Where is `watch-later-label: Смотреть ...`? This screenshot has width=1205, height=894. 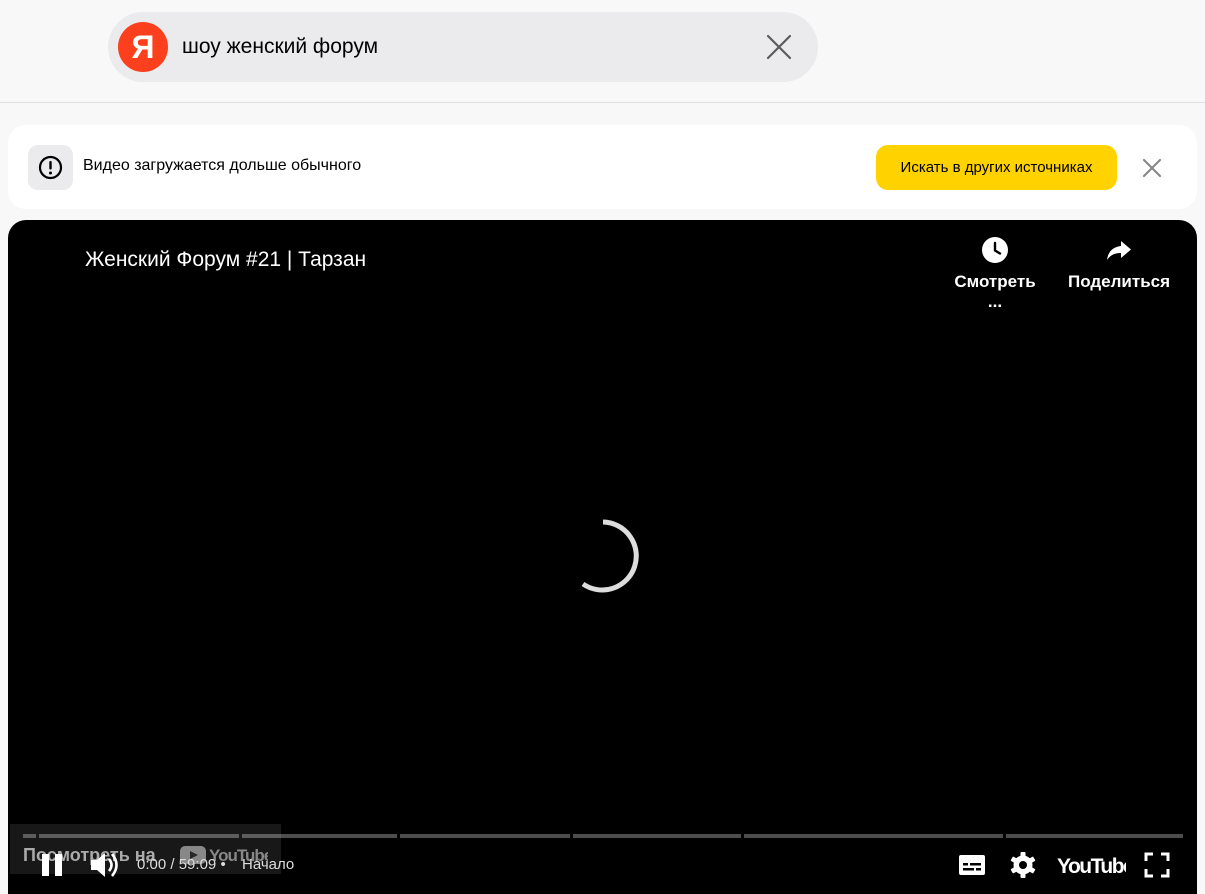
watch-later-label: Смотреть ... is located at coordinates (995, 291).